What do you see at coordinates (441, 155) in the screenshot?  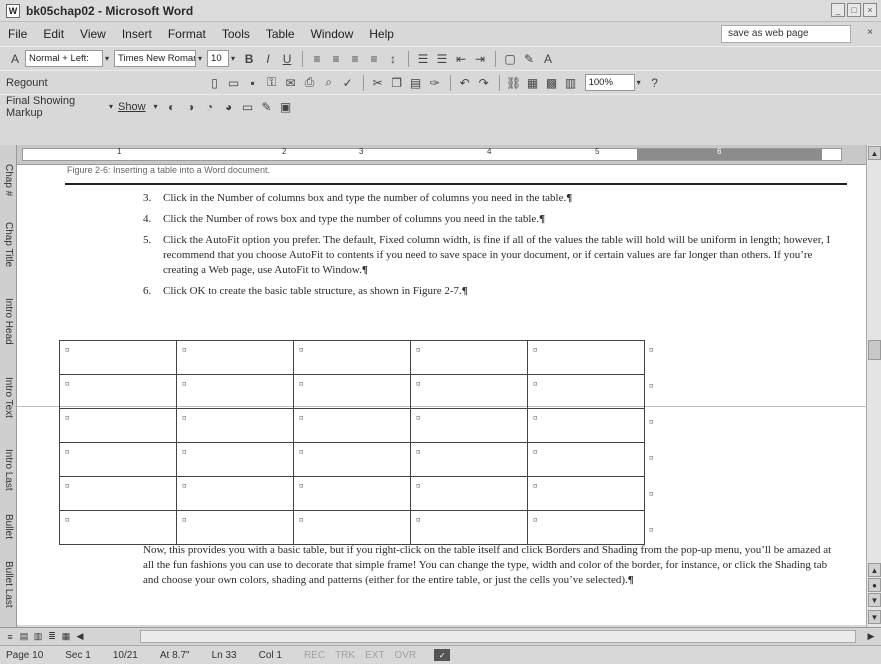 I see `horizontal-ruler: 1 2 3 4 5 6` at bounding box center [441, 155].